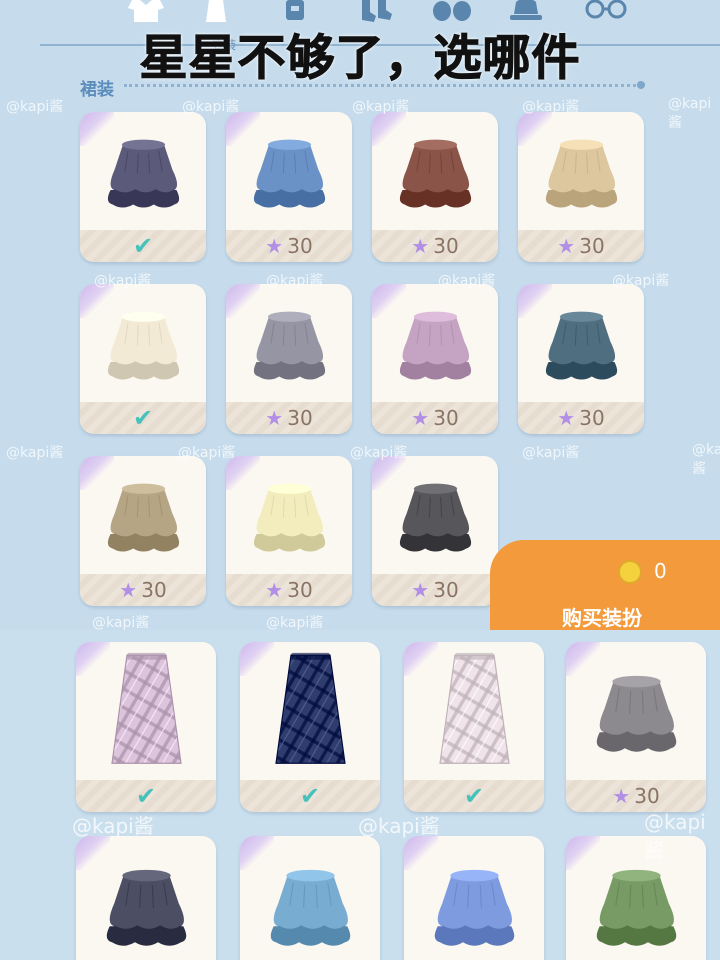 The width and height of the screenshot is (720, 960). What do you see at coordinates (660, 571) in the screenshot?
I see `coin-count: 0` at bounding box center [660, 571].